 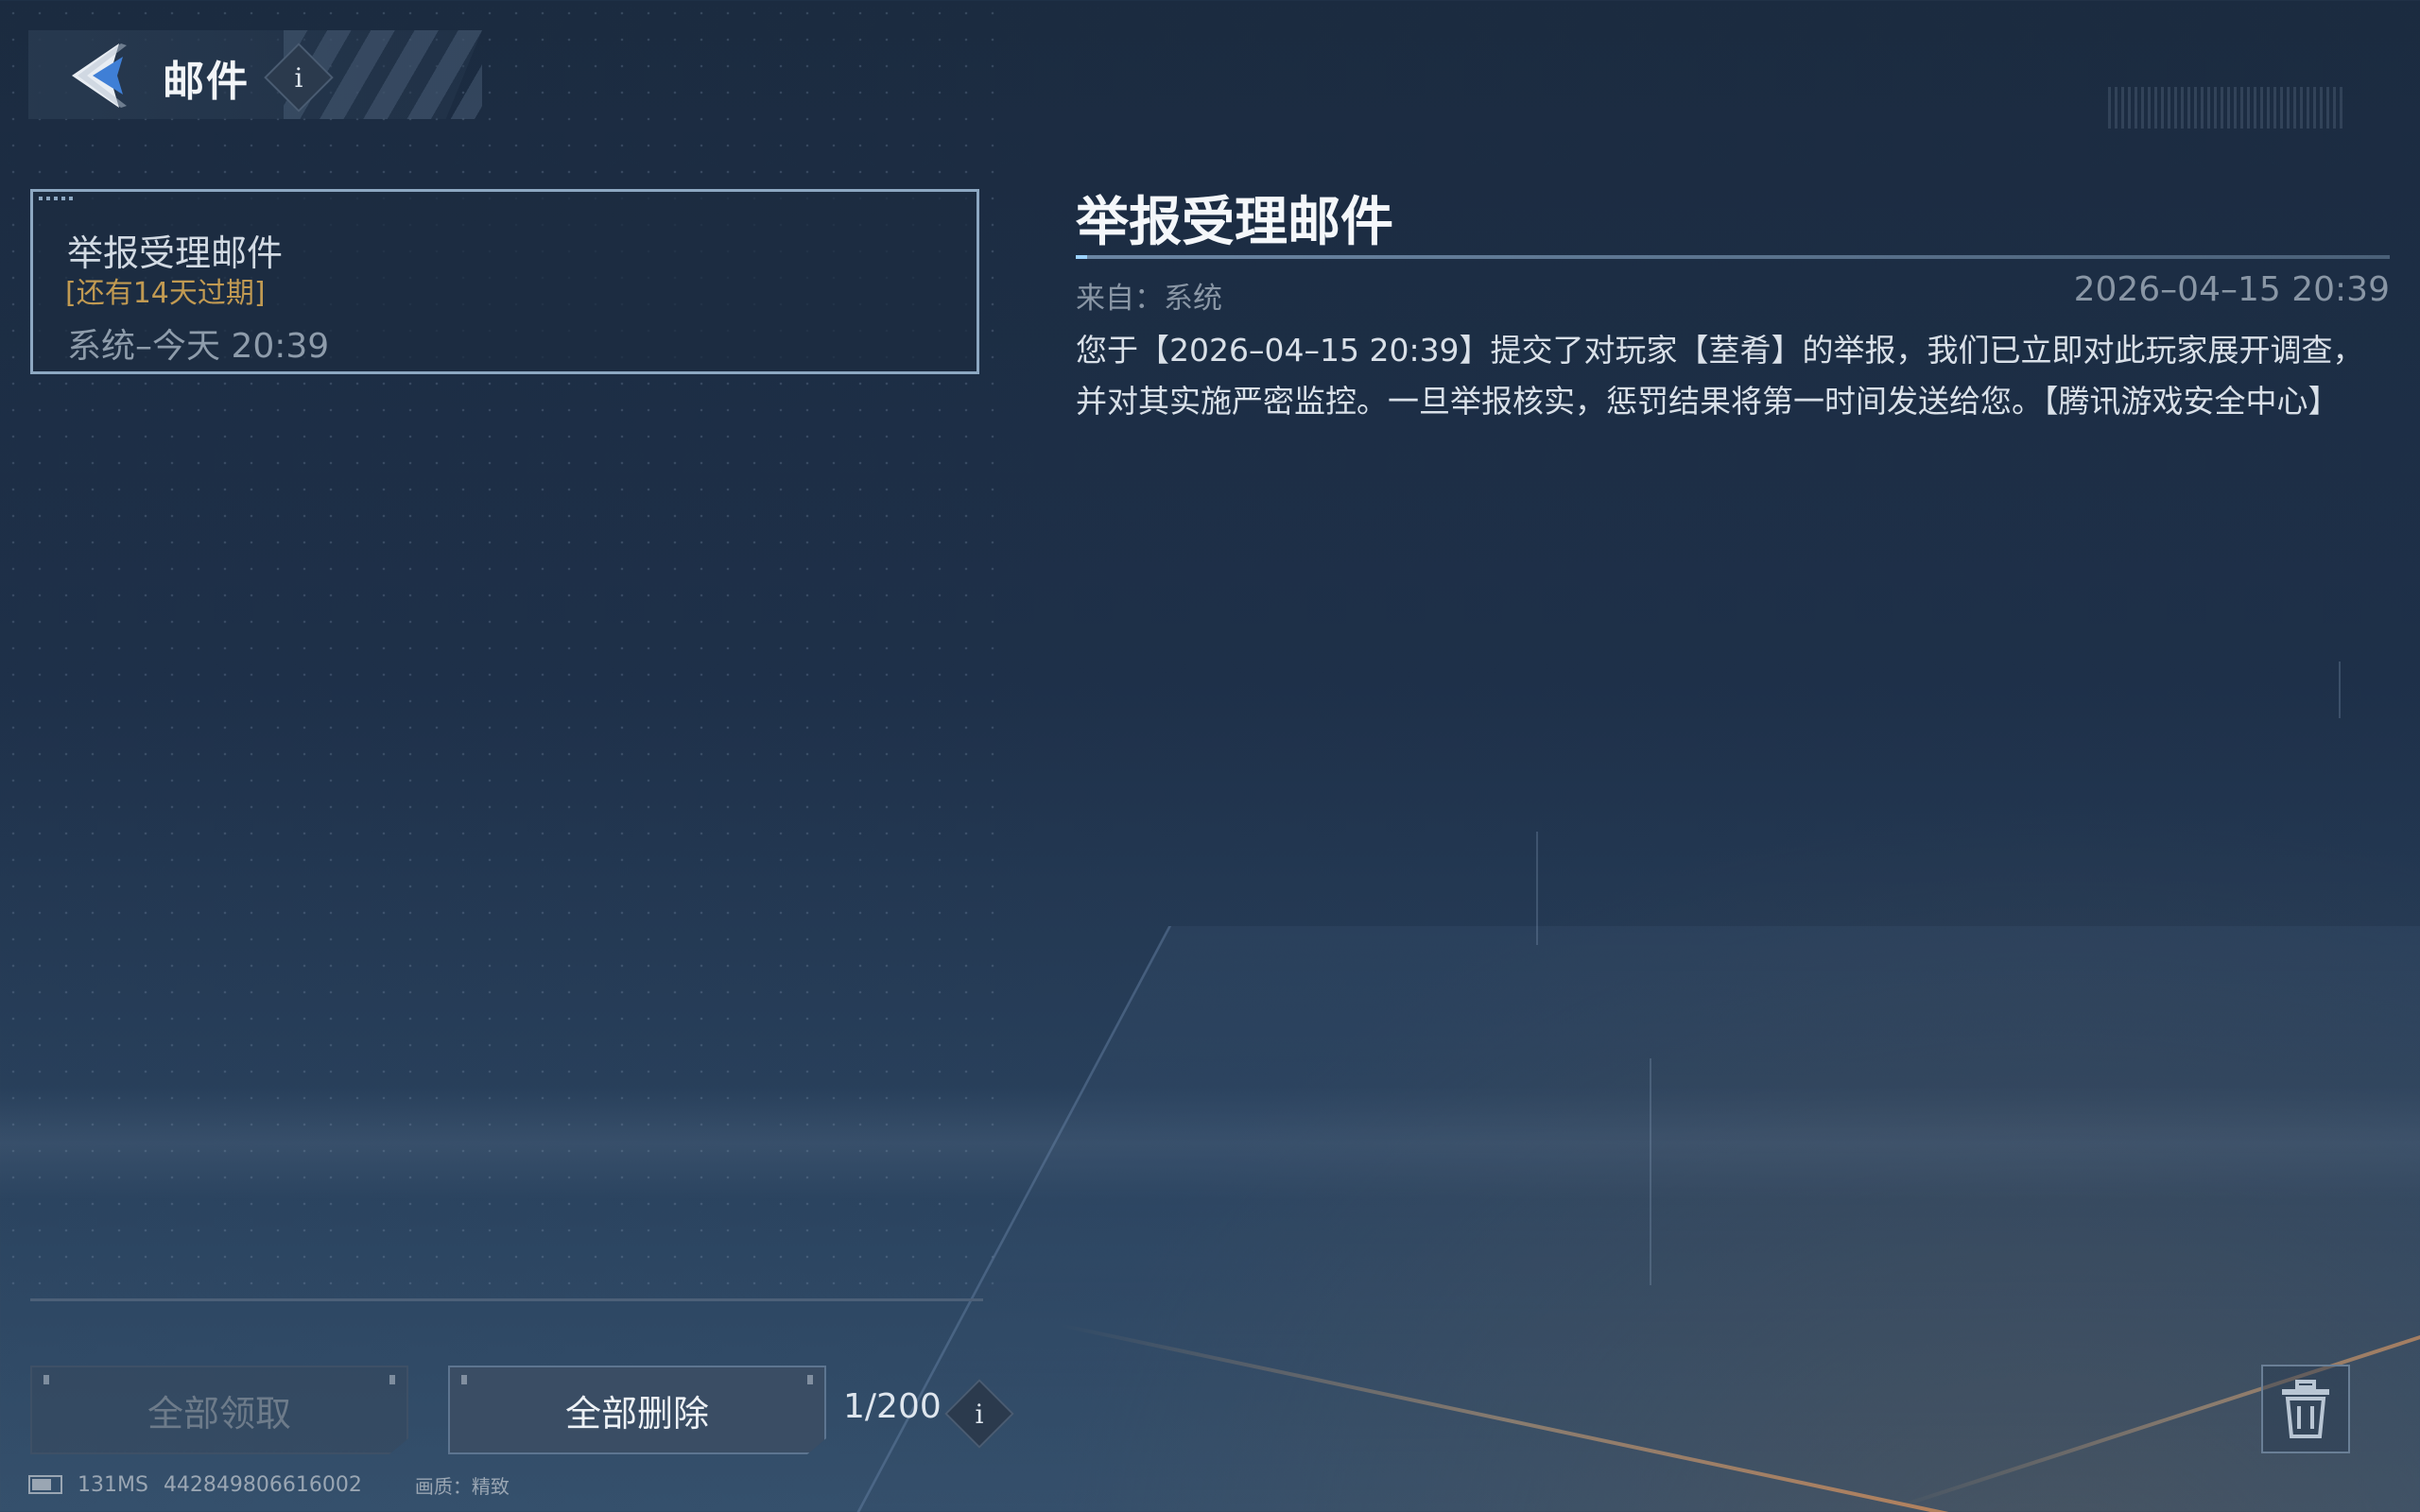 I want to click on trash-icon, so click(x=2305, y=1409).